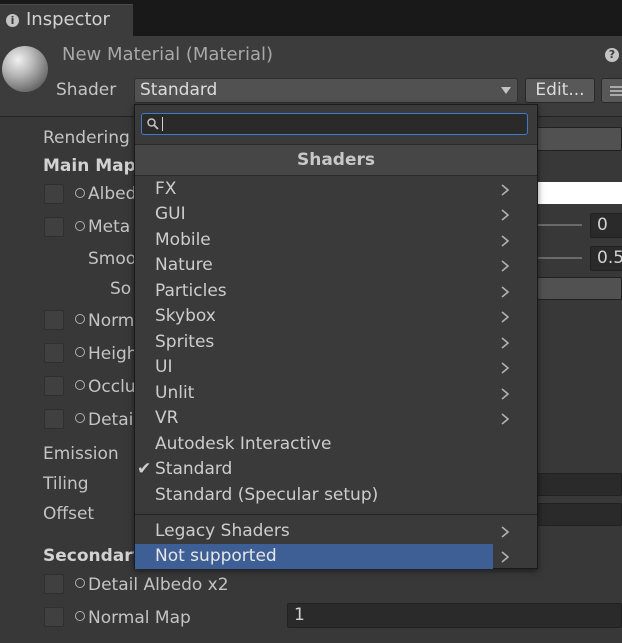  I want to click on metallic-label: Meta, so click(109, 227).